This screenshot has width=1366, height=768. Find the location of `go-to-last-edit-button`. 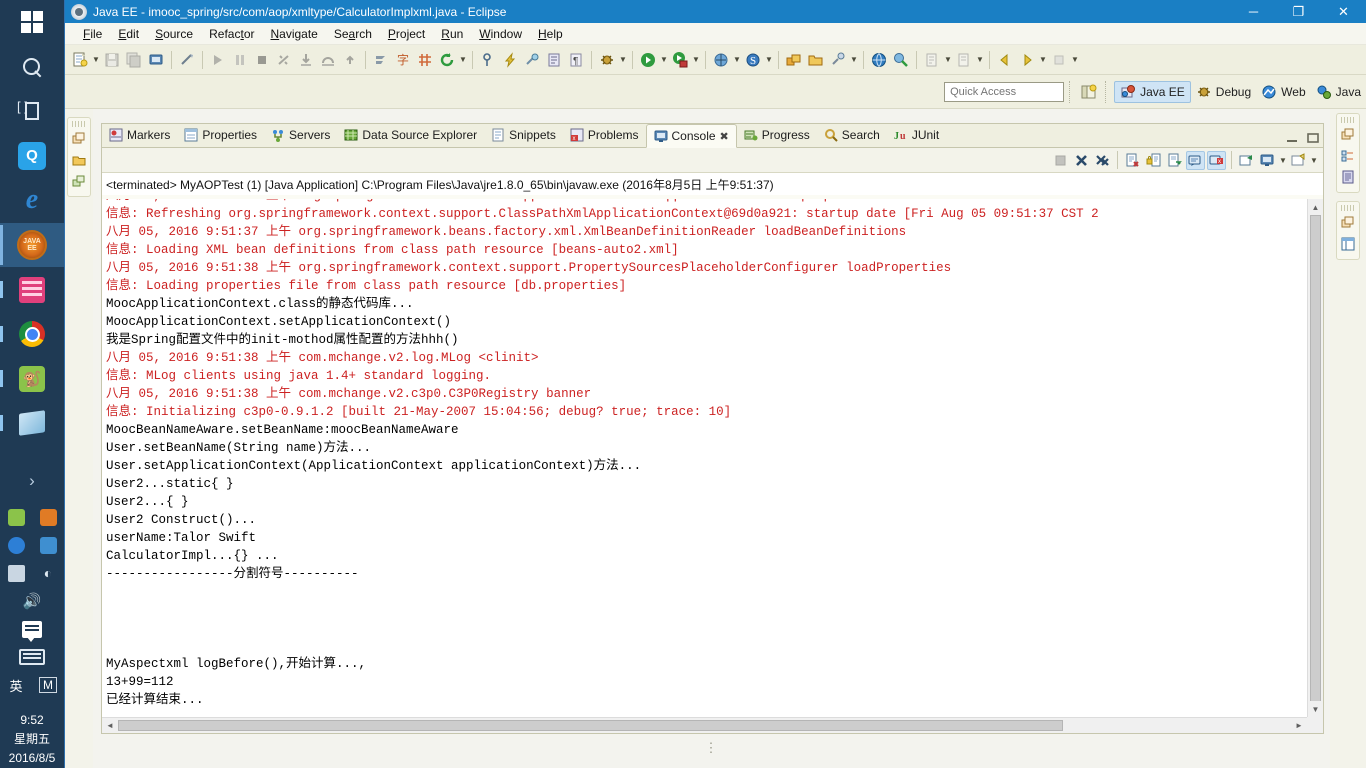

go-to-last-edit-button is located at coordinates (1059, 60).